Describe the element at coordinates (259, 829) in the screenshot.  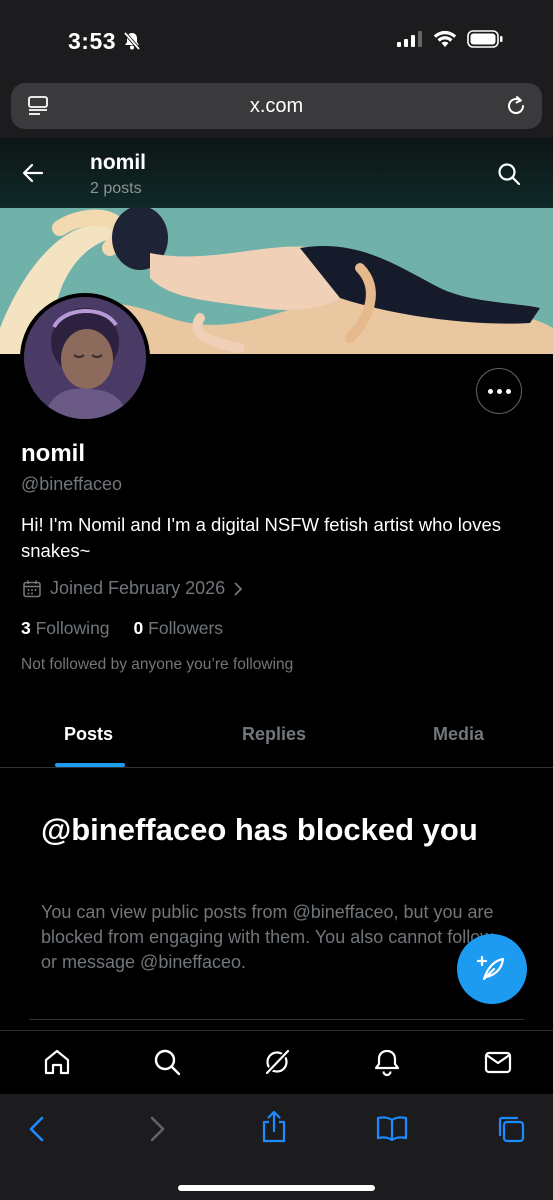
I see `blocked-title: @bineffaceo has blocked you` at that location.